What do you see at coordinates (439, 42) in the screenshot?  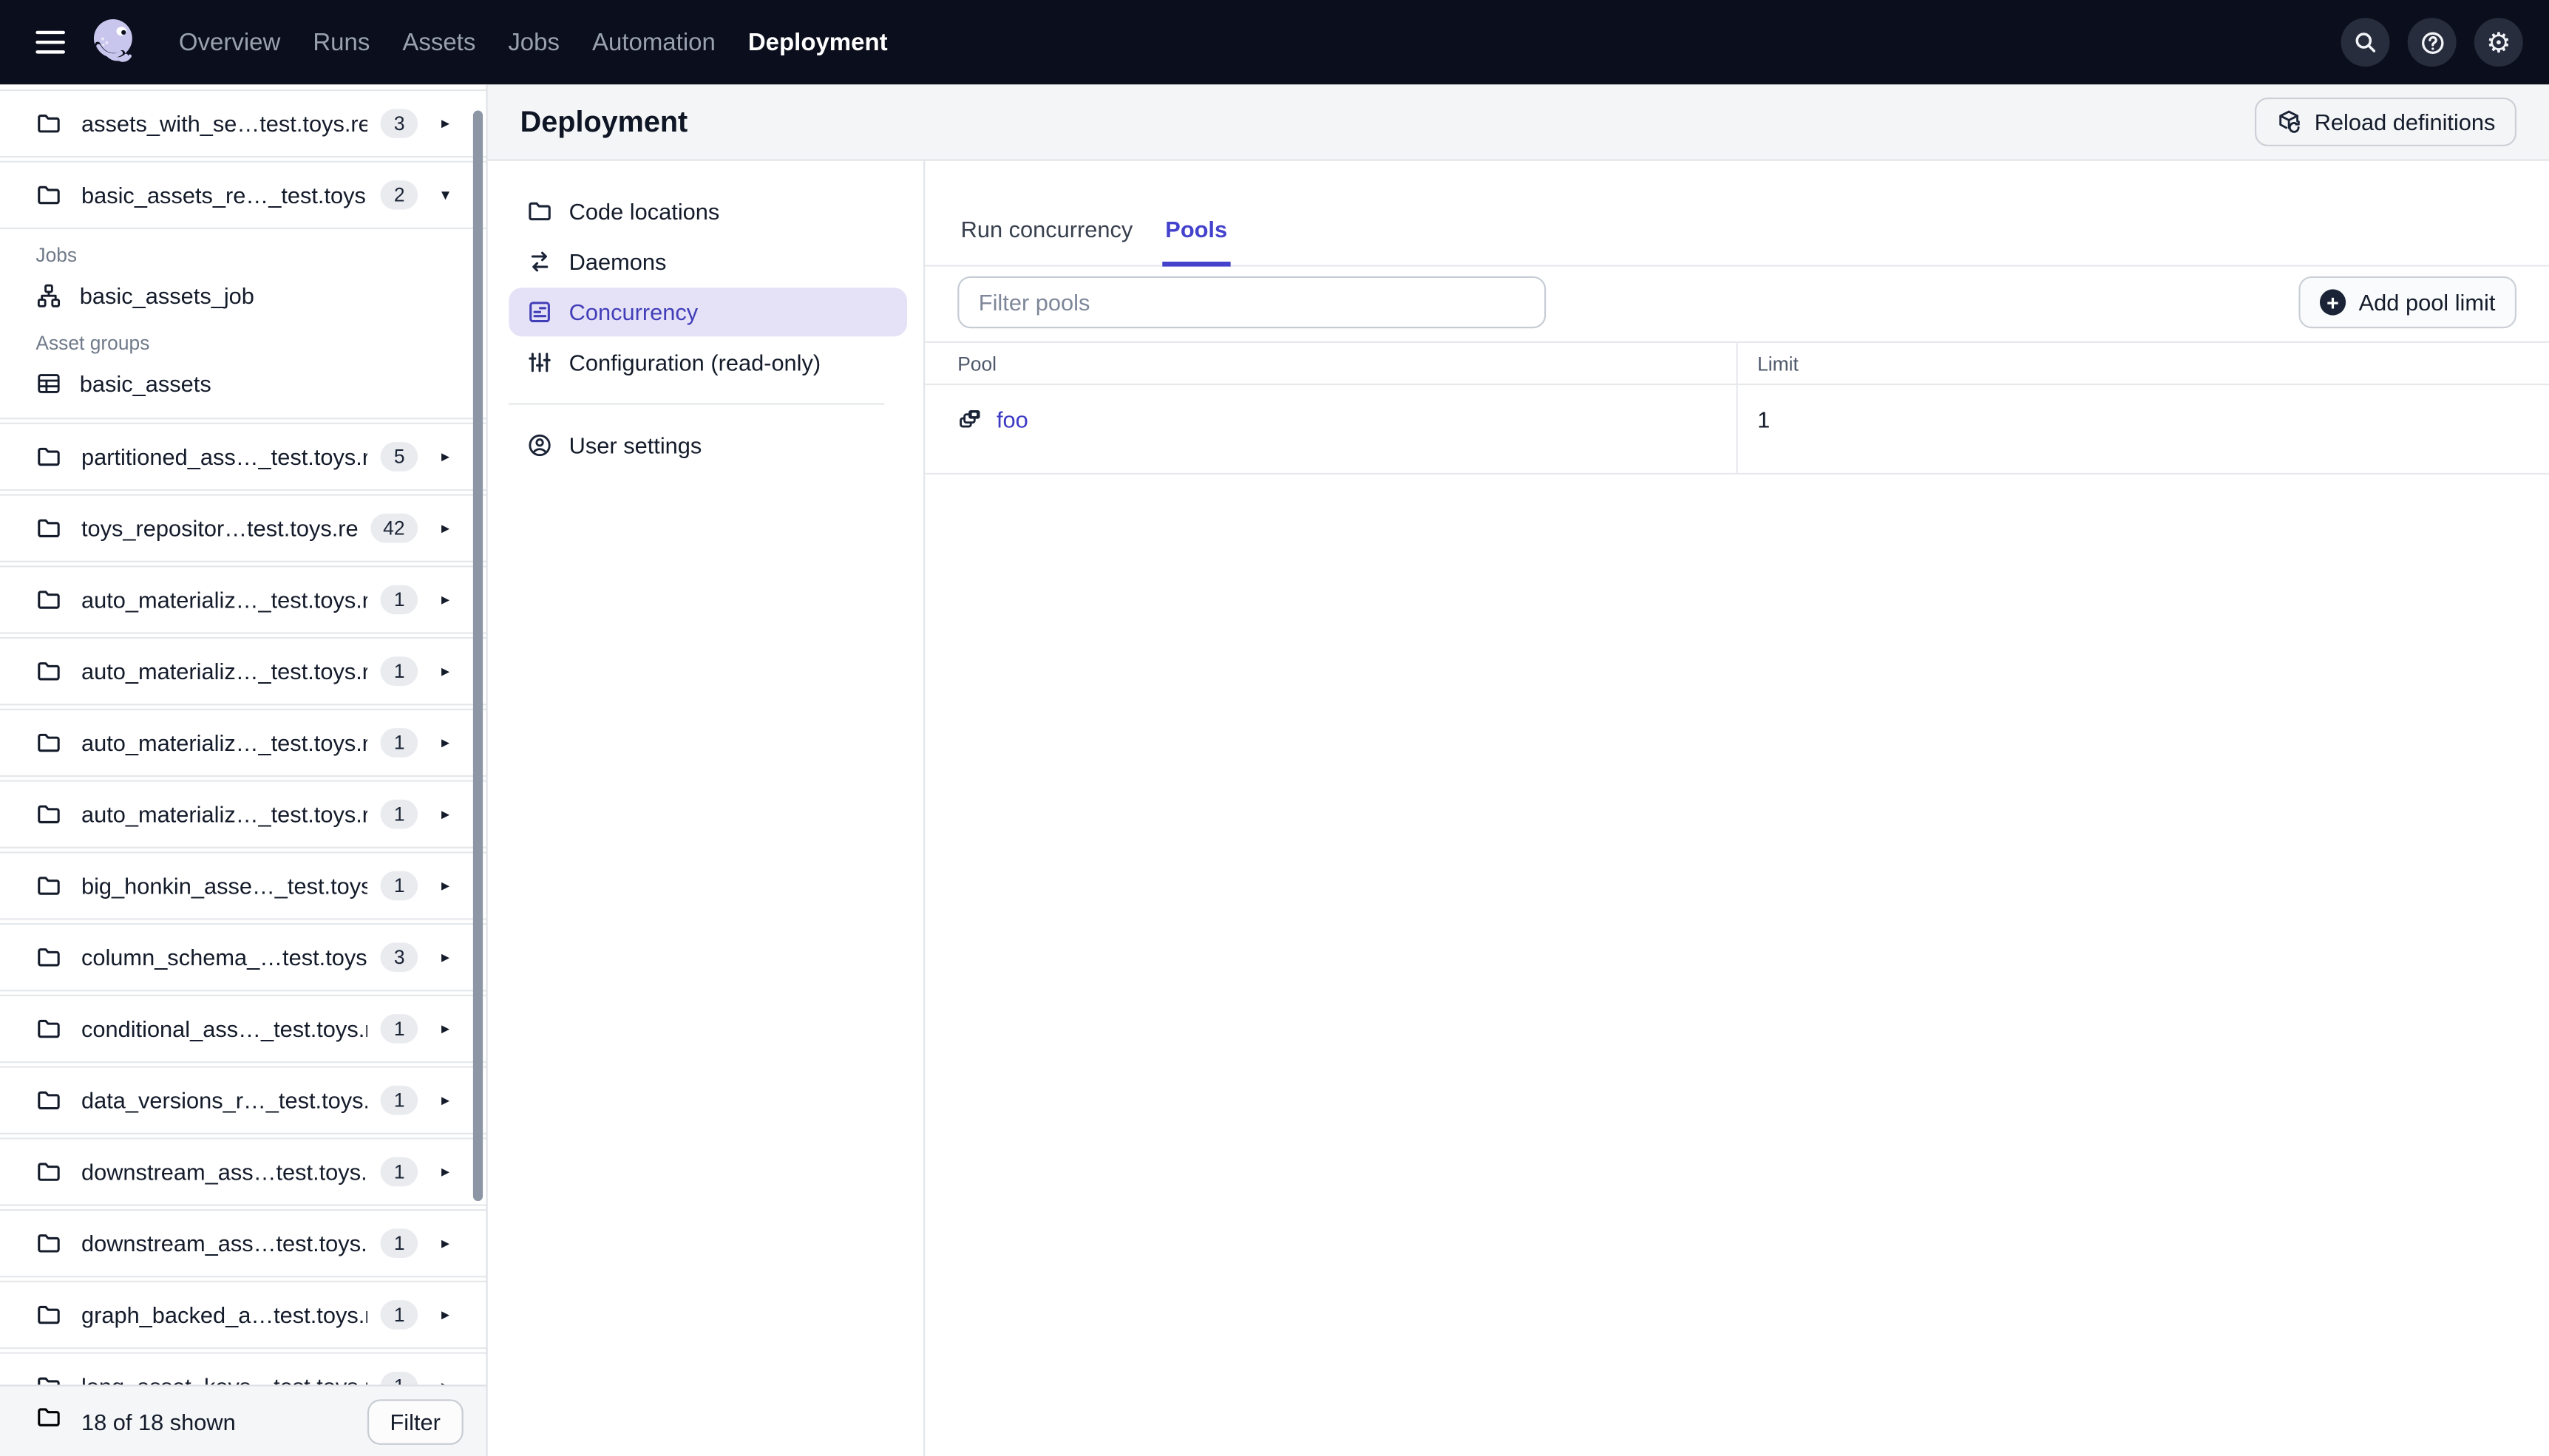 I see `nav-link-assets: Assets` at bounding box center [439, 42].